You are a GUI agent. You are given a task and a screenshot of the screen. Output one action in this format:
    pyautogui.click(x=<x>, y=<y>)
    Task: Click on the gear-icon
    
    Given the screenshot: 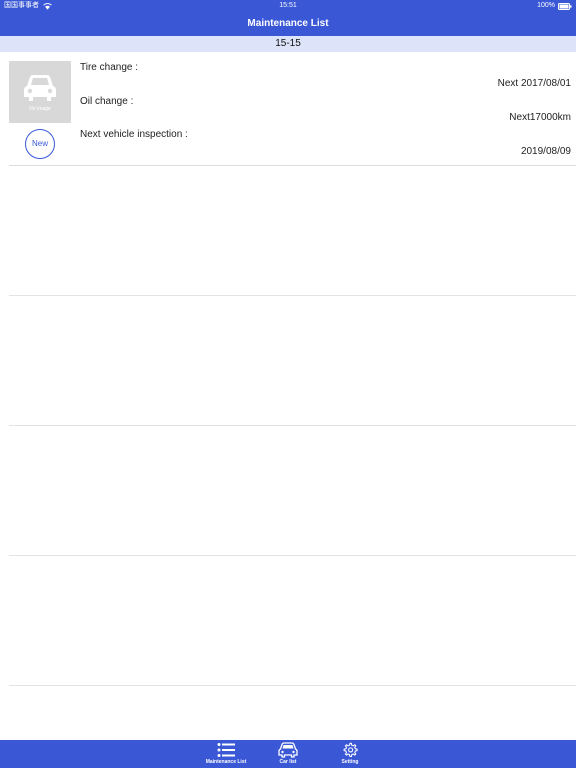 What is the action you would take?
    pyautogui.click(x=350, y=750)
    